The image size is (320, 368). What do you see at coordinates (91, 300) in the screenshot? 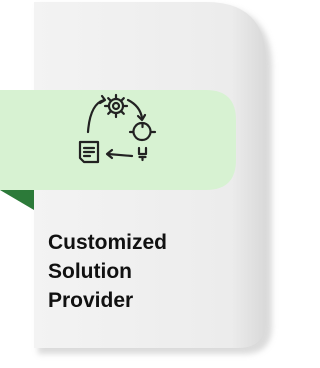
I see `card-title-line-3: Provider` at bounding box center [91, 300].